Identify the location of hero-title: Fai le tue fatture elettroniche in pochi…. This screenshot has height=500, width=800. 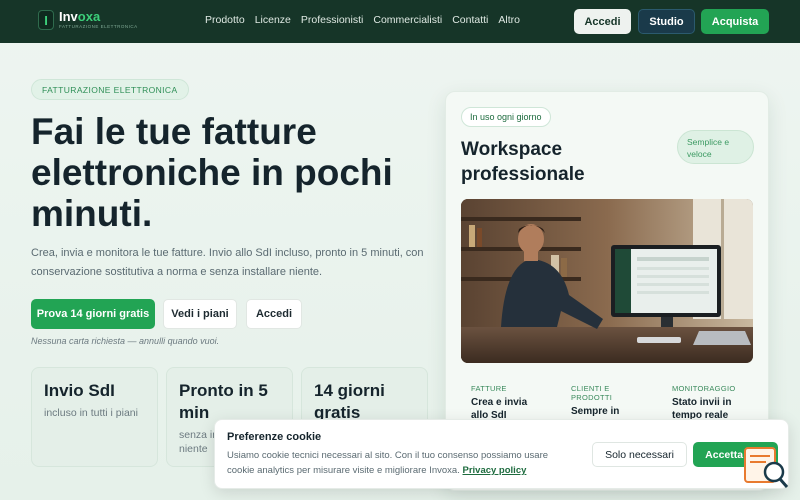
(212, 172).